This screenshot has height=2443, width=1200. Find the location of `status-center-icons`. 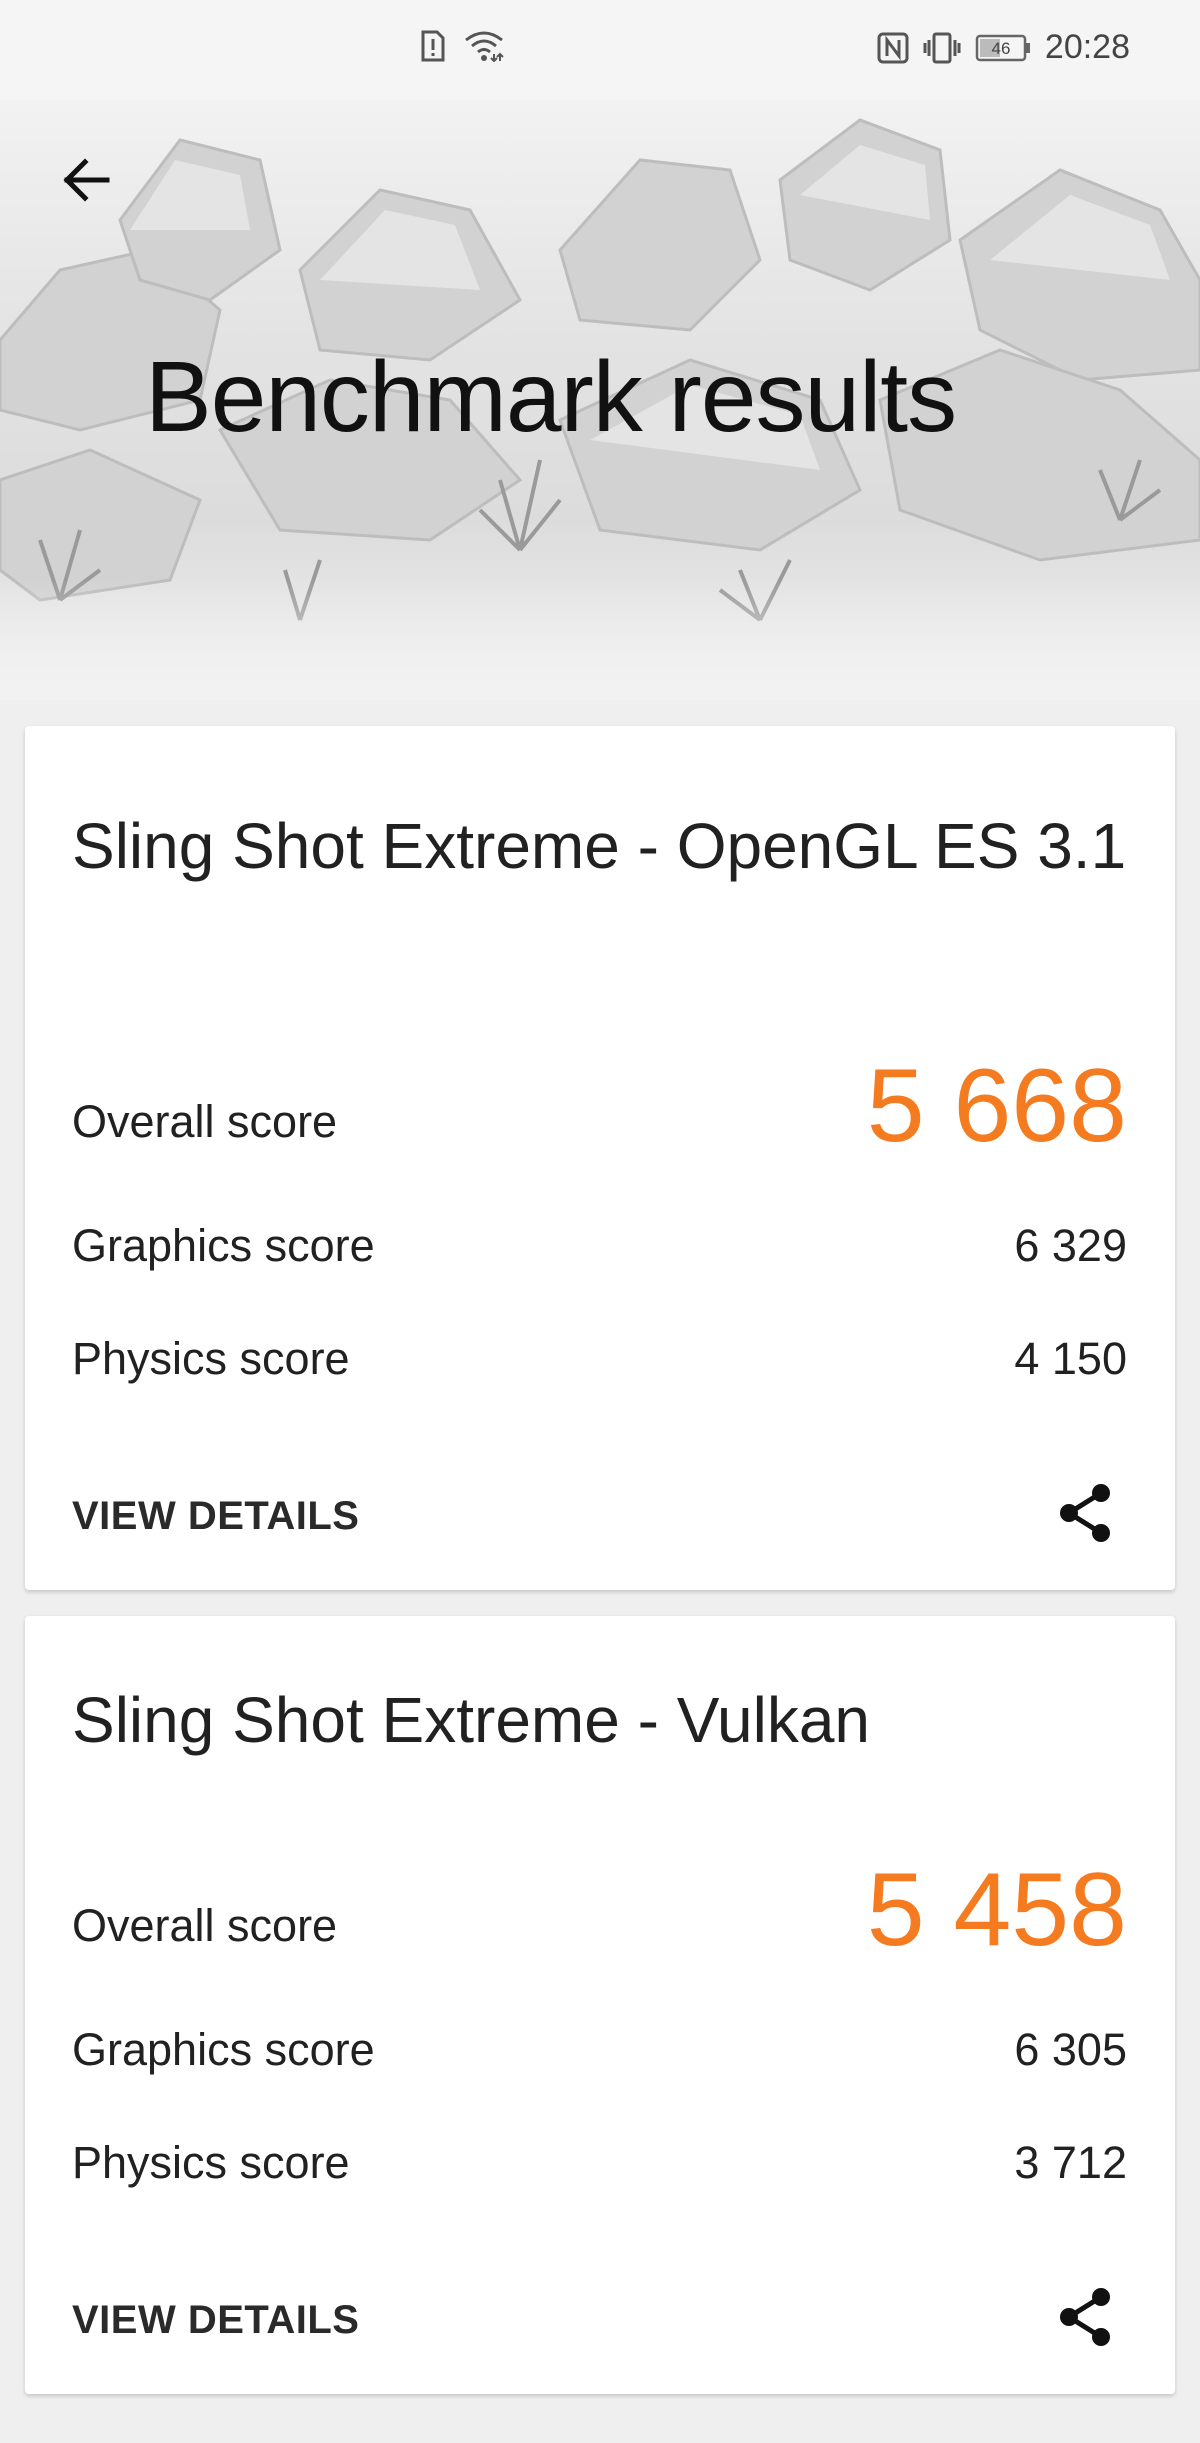

status-center-icons is located at coordinates (462, 46).